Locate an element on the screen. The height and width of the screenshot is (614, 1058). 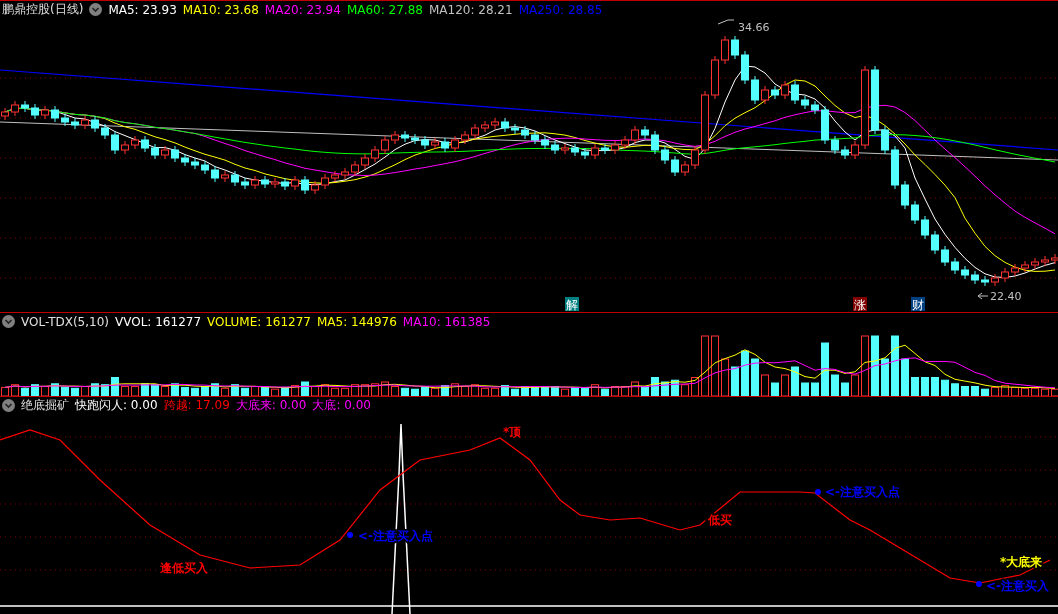
signal-label: *大底来 is located at coordinates (1021, 562).